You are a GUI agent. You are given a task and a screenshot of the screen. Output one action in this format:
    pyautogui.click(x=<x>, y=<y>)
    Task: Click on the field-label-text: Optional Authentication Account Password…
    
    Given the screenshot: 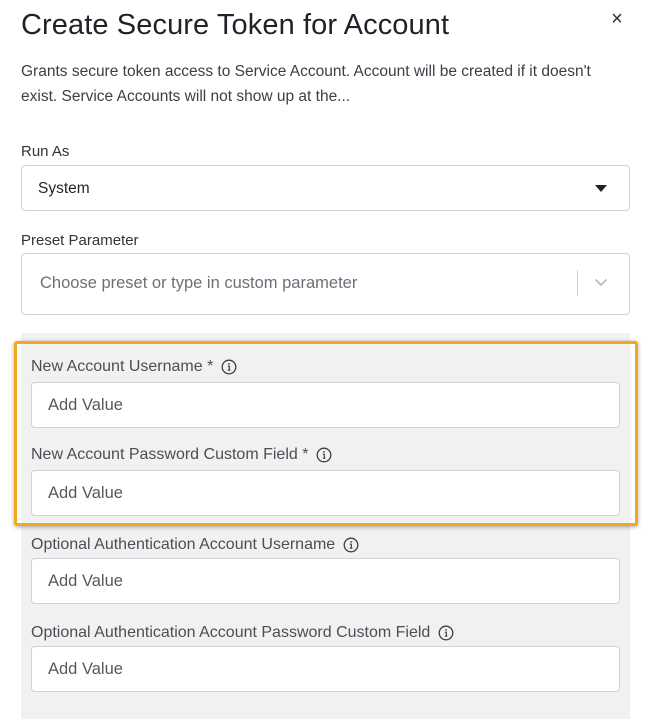 What is the action you would take?
    pyautogui.click(x=231, y=632)
    